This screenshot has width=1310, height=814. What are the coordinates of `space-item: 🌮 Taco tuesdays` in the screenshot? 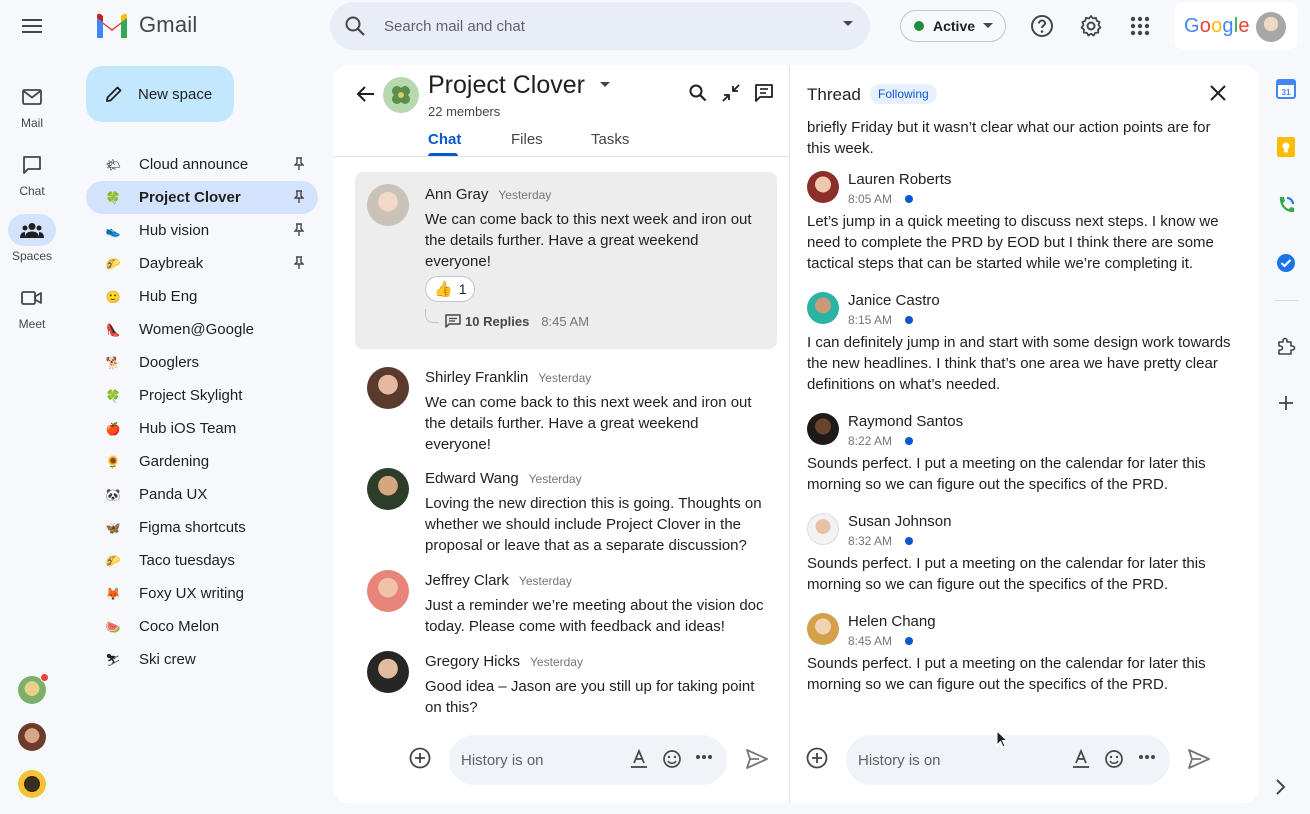 It's located at (202, 560).